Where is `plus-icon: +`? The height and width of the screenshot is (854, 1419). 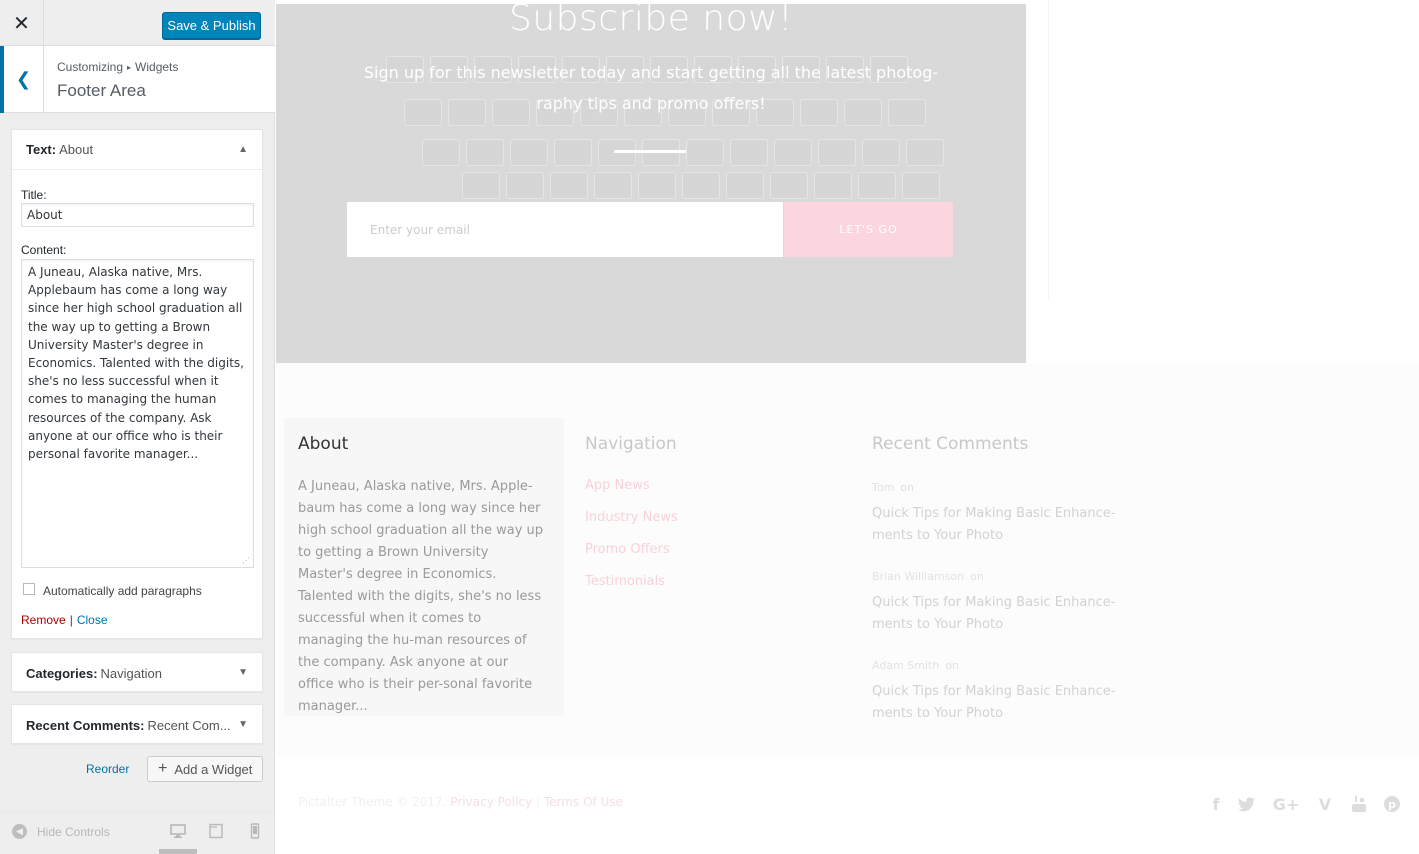 plus-icon: + is located at coordinates (163, 768).